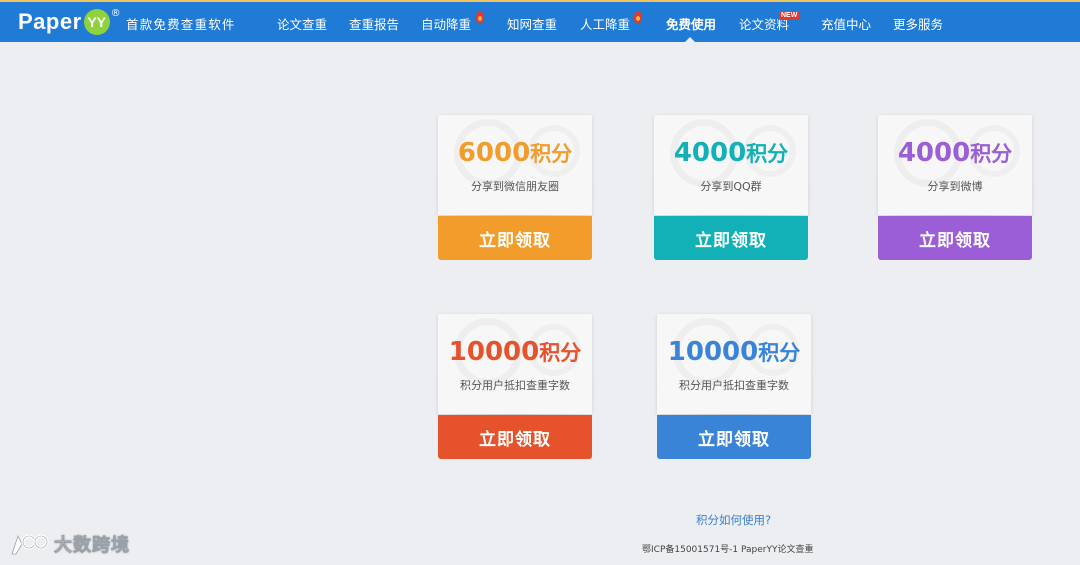 The image size is (1080, 565). I want to click on logo-text: Paper, so click(50, 21).